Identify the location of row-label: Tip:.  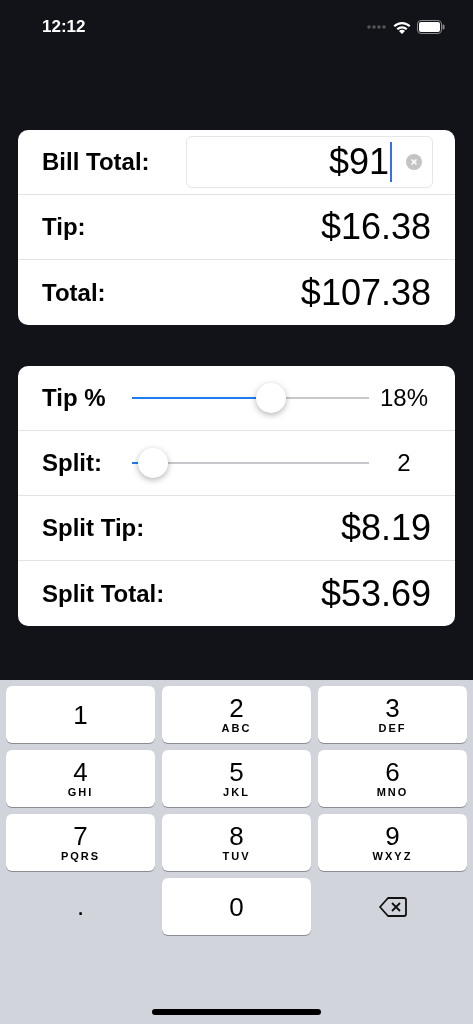
(64, 227).